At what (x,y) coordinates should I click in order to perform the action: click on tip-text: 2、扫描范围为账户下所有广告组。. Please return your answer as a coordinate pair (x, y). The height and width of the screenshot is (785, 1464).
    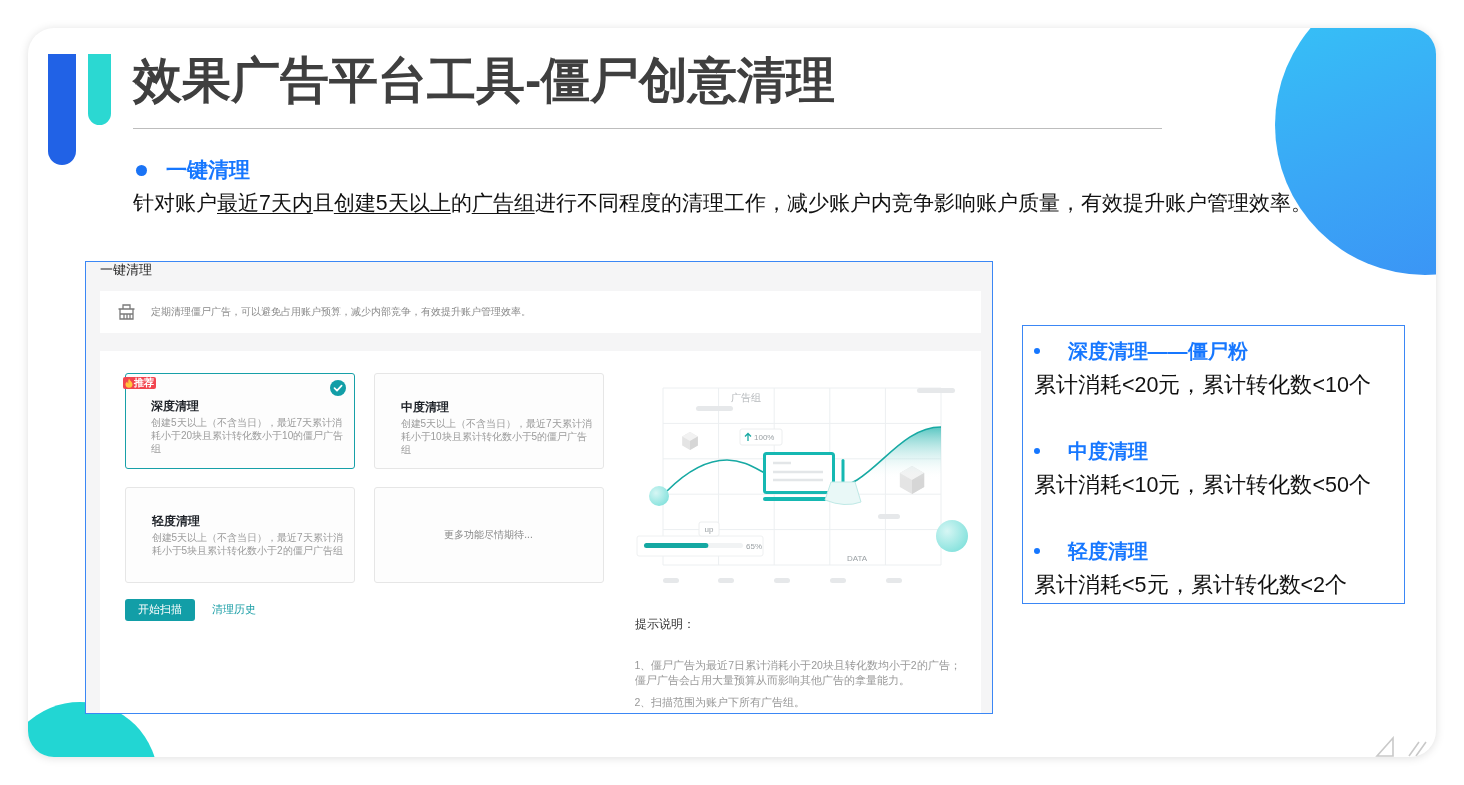
    Looking at the image, I should click on (720, 702).